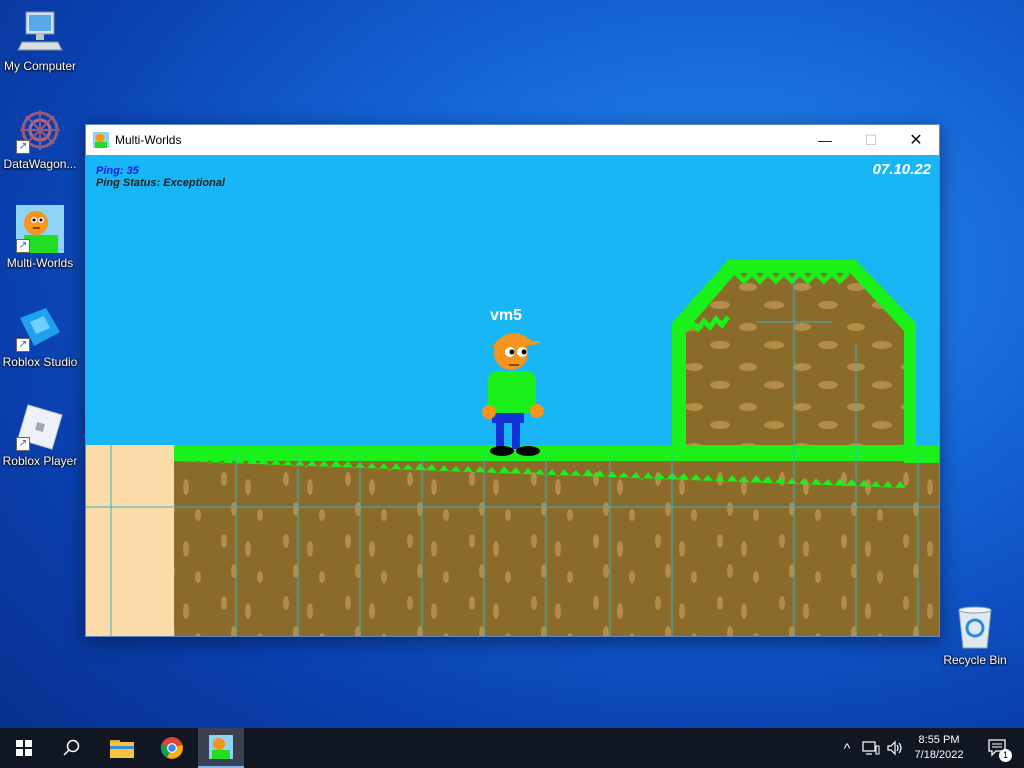  I want to click on desktop-icon-label: Recycle Bin, so click(975, 660).